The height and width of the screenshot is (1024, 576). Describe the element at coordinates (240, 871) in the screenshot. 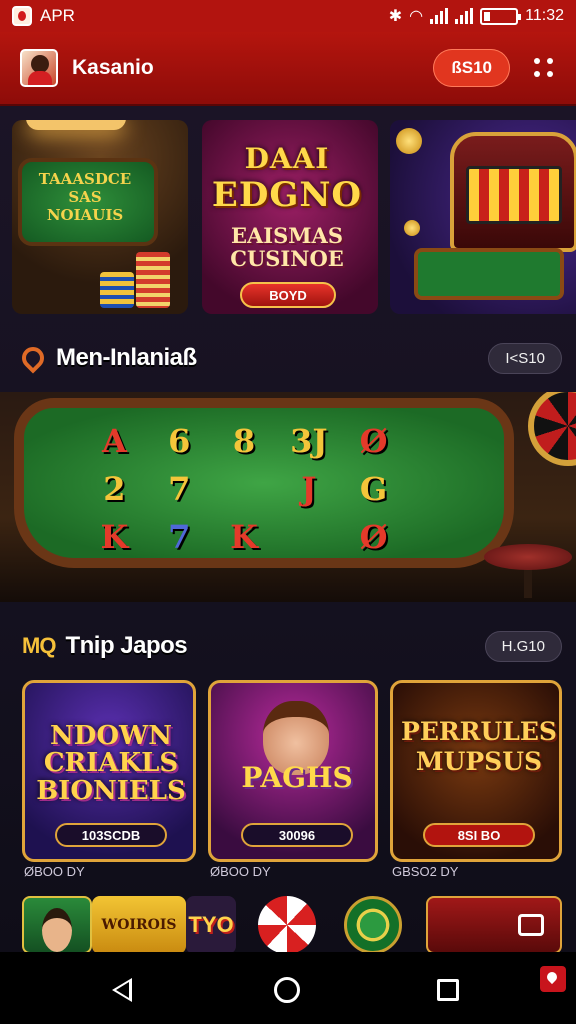

I see `game-caption-2: ØBOO DY` at that location.